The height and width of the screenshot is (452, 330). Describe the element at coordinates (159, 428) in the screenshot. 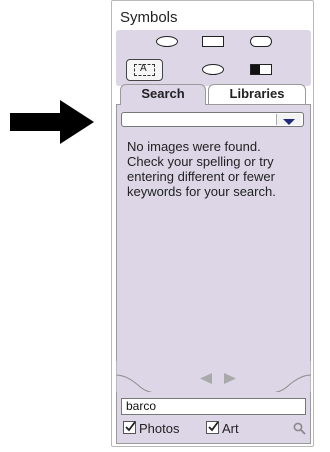

I see `photos-label: Photos` at that location.